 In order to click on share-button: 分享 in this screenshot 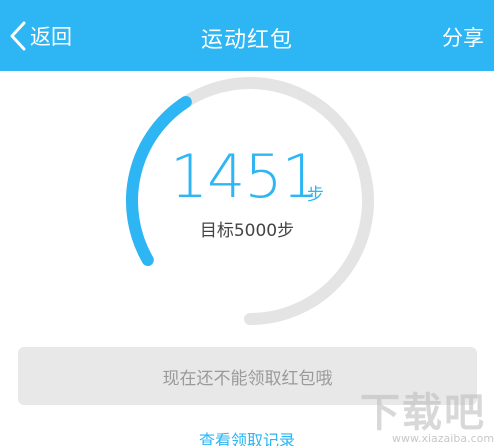, I will do `click(463, 37)`.